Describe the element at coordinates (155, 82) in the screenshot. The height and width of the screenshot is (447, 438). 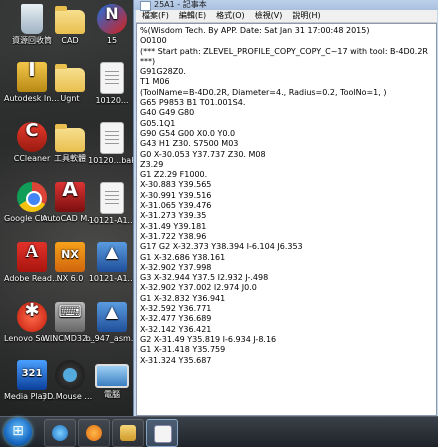
I see `text-line: T1 M06` at that location.